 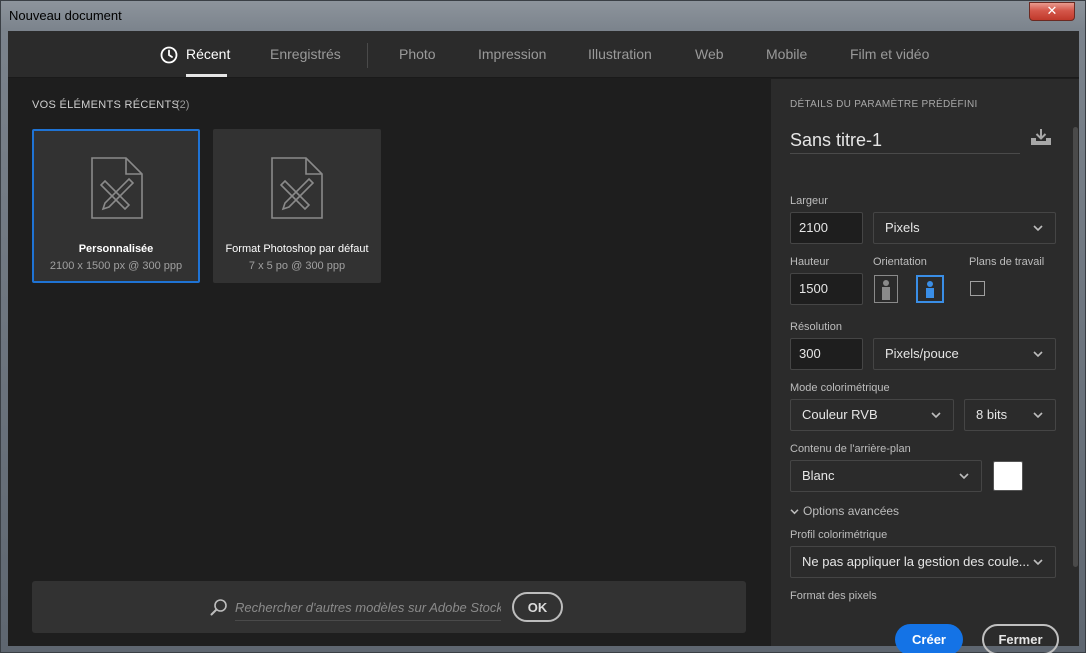 What do you see at coordinates (206, 75) in the screenshot?
I see `active-tab-indicator` at bounding box center [206, 75].